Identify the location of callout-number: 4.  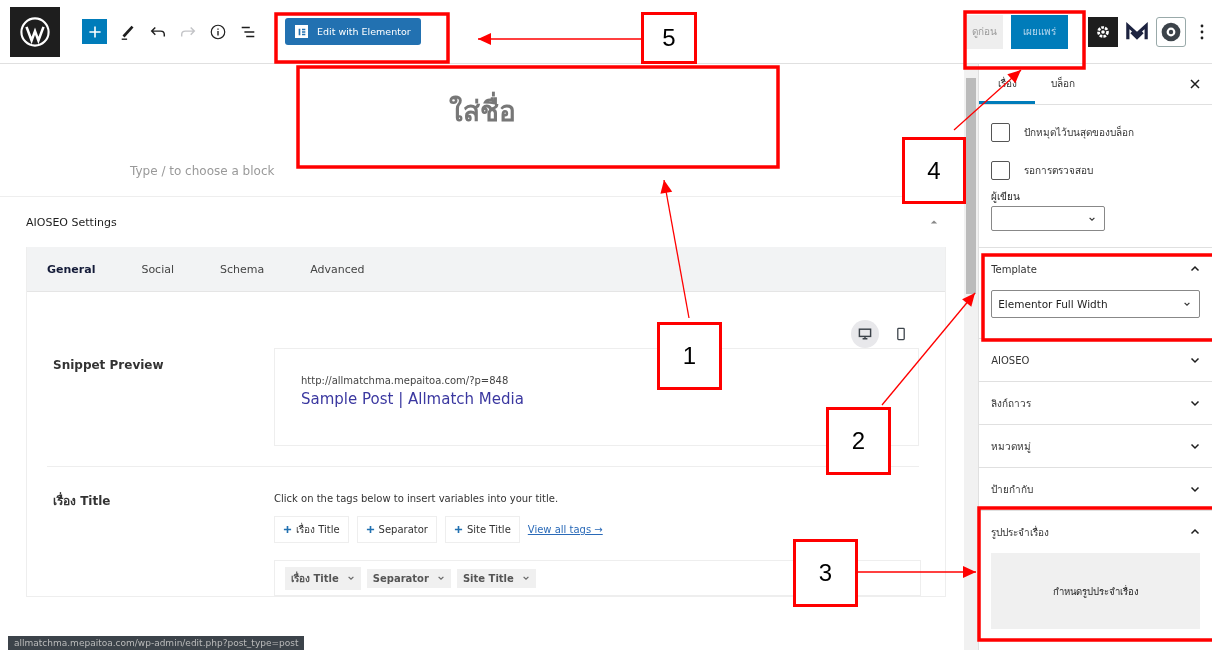
(934, 170).